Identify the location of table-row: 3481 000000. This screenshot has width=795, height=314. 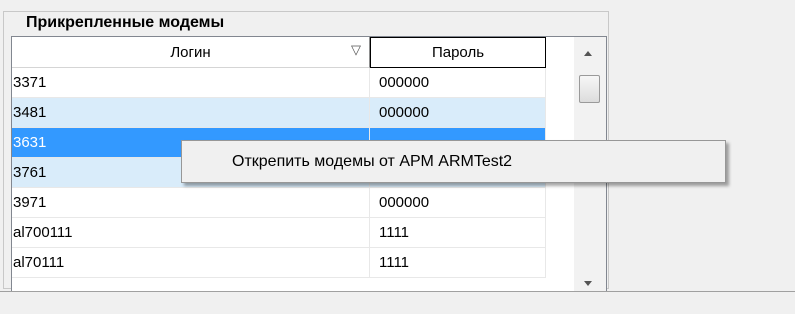
(279, 113).